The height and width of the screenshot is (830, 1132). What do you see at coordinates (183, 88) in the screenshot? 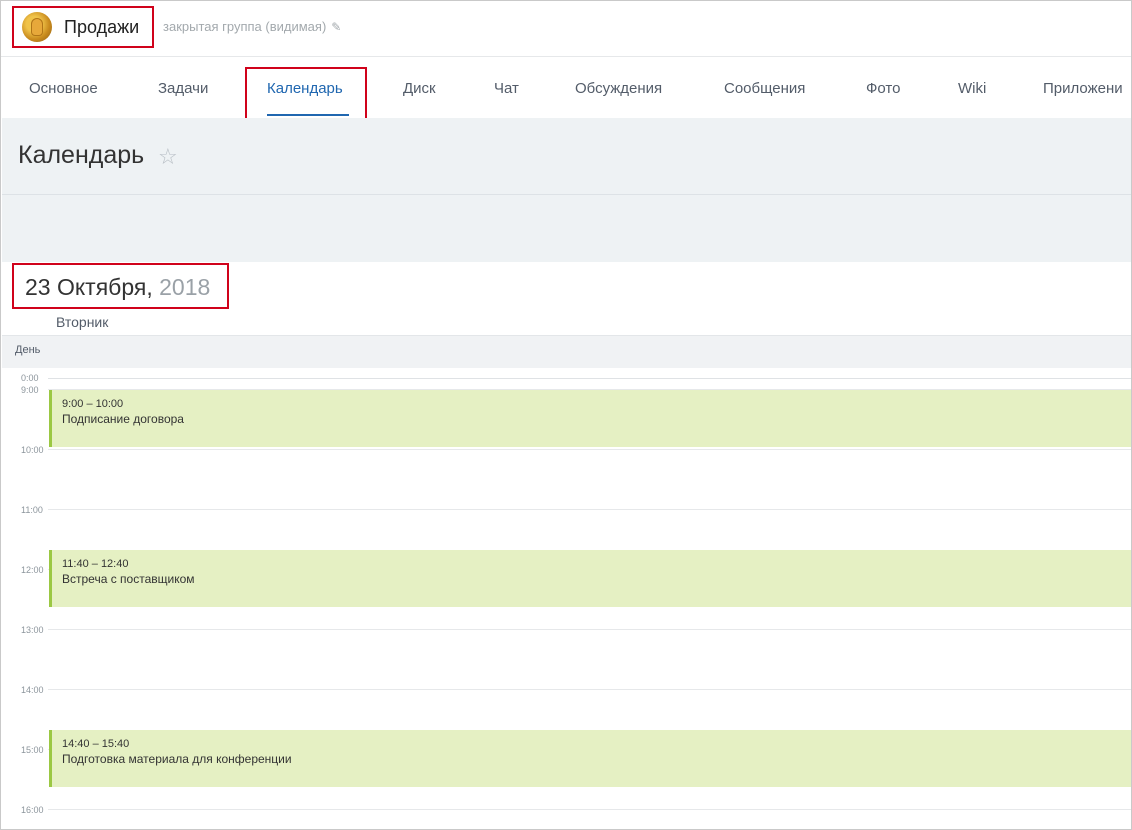
I see `tab-tasks: Задачи` at bounding box center [183, 88].